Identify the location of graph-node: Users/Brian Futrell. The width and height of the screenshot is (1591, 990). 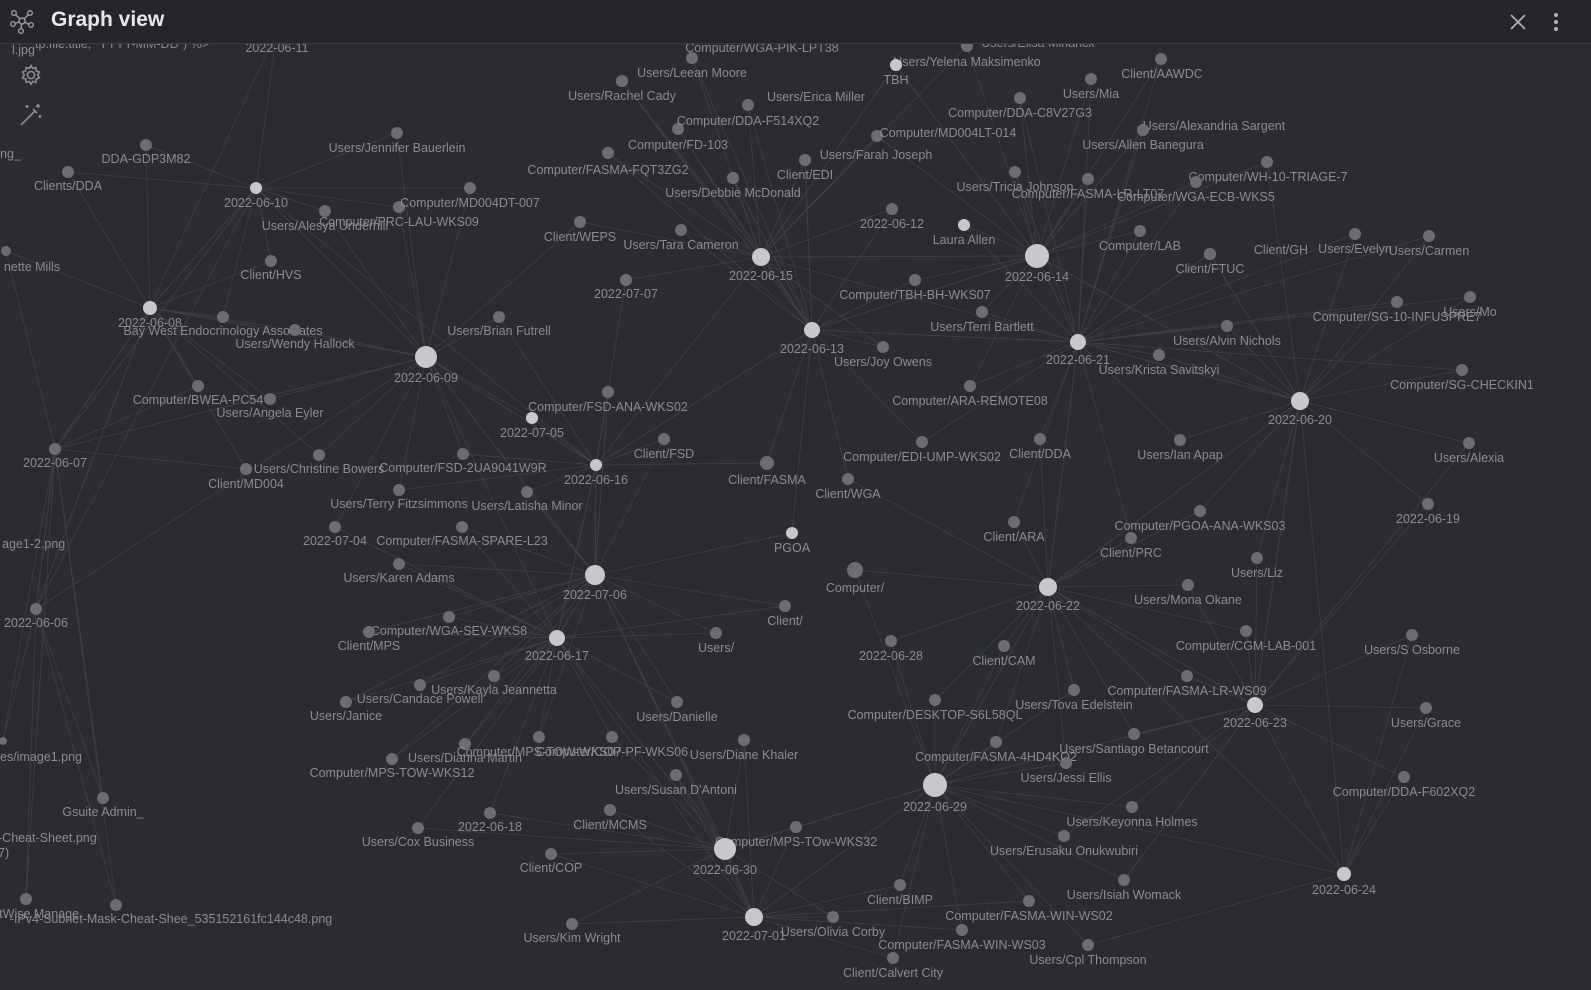
(499, 324).